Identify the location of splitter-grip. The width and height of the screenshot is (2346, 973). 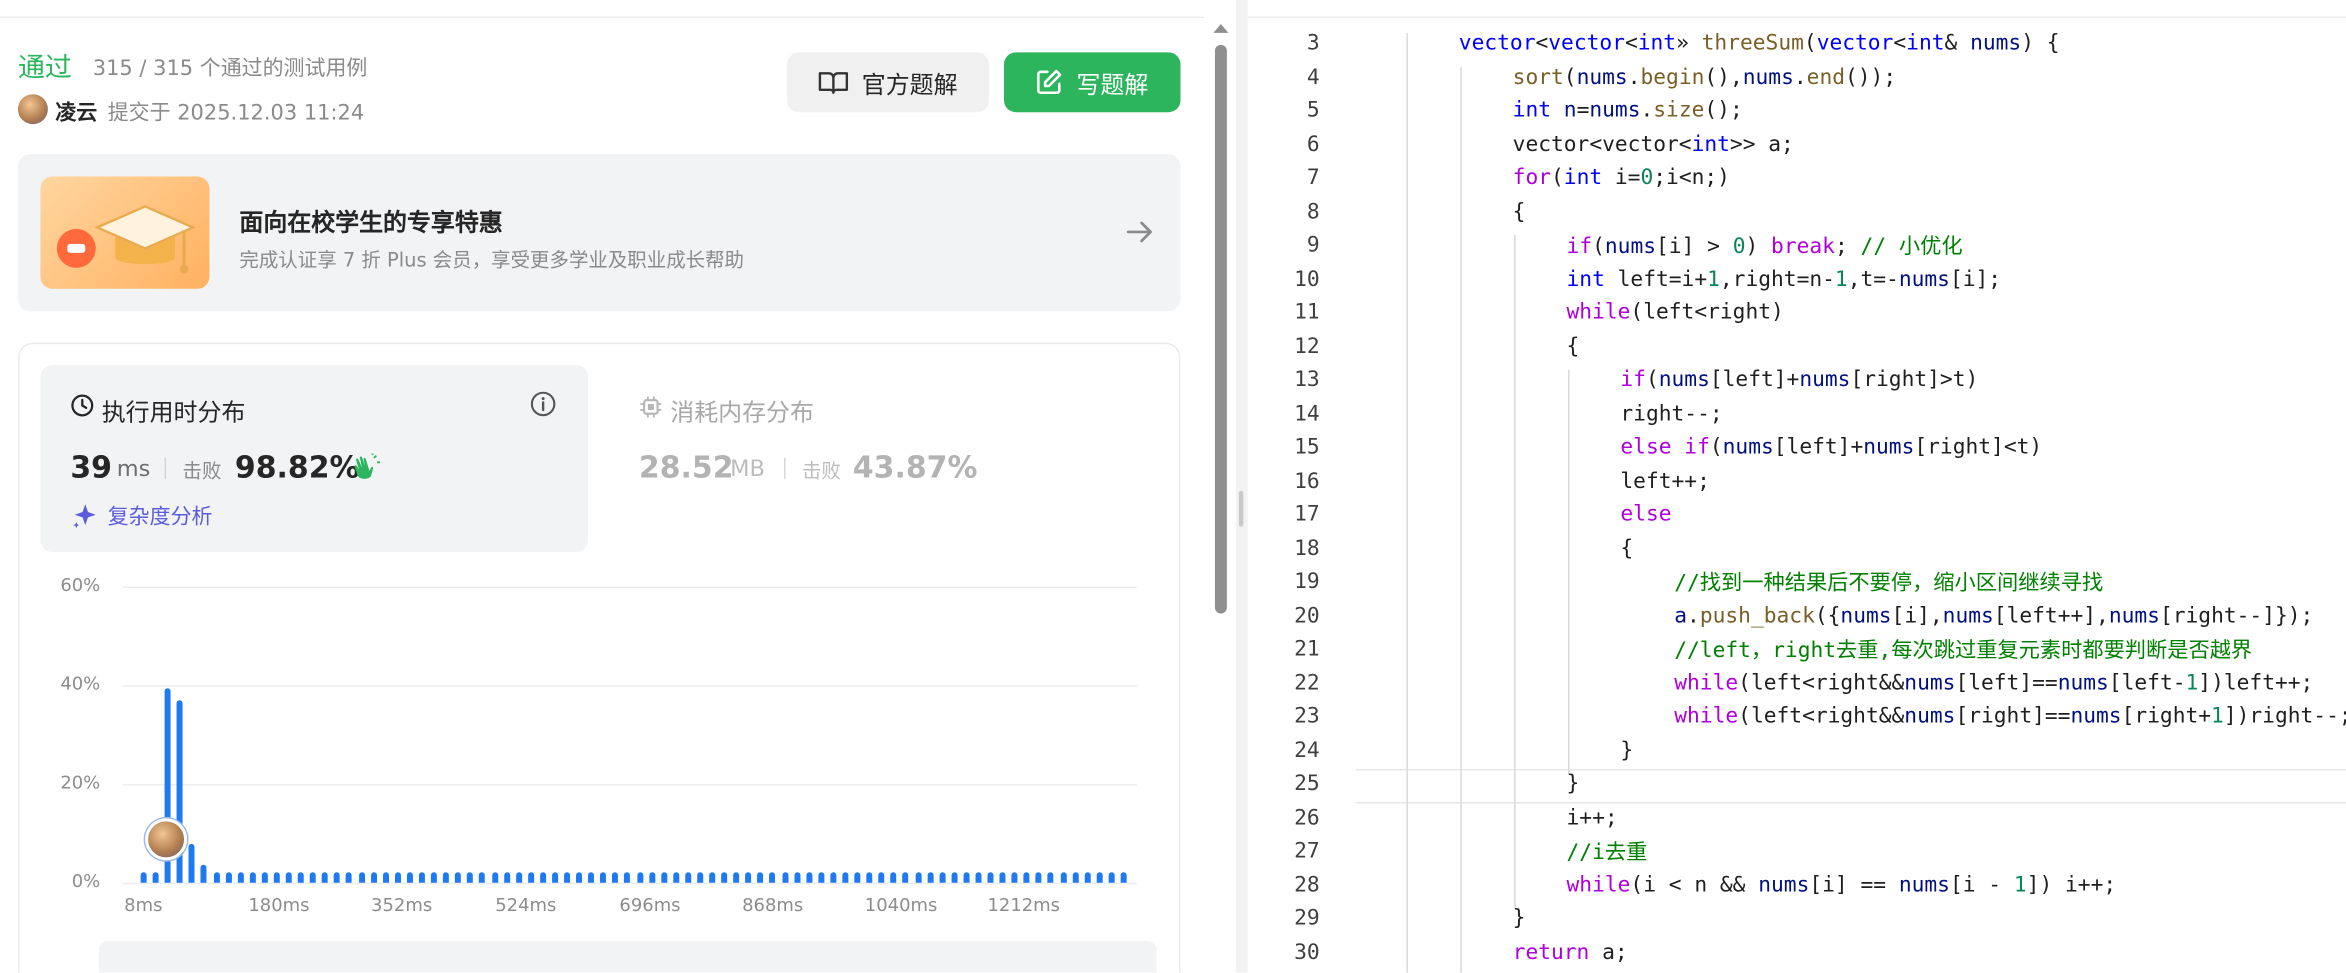
(1241, 508).